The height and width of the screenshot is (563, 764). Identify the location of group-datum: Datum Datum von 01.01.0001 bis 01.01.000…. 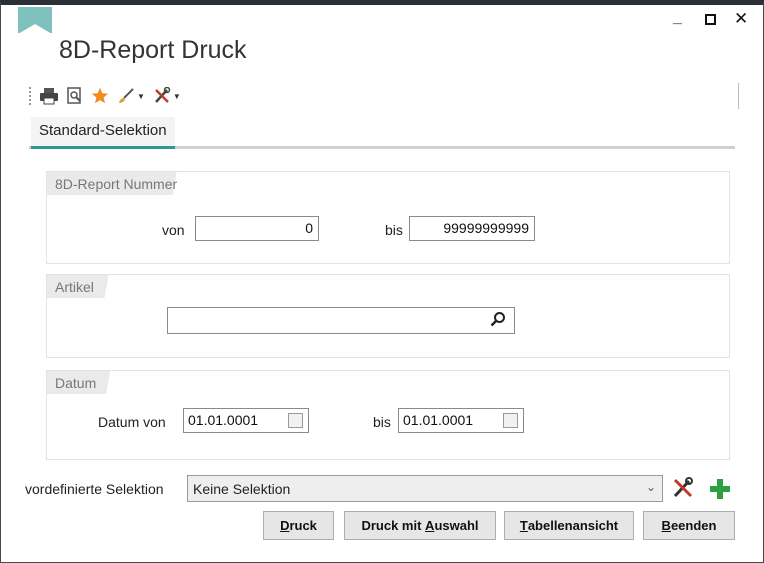
(388, 415).